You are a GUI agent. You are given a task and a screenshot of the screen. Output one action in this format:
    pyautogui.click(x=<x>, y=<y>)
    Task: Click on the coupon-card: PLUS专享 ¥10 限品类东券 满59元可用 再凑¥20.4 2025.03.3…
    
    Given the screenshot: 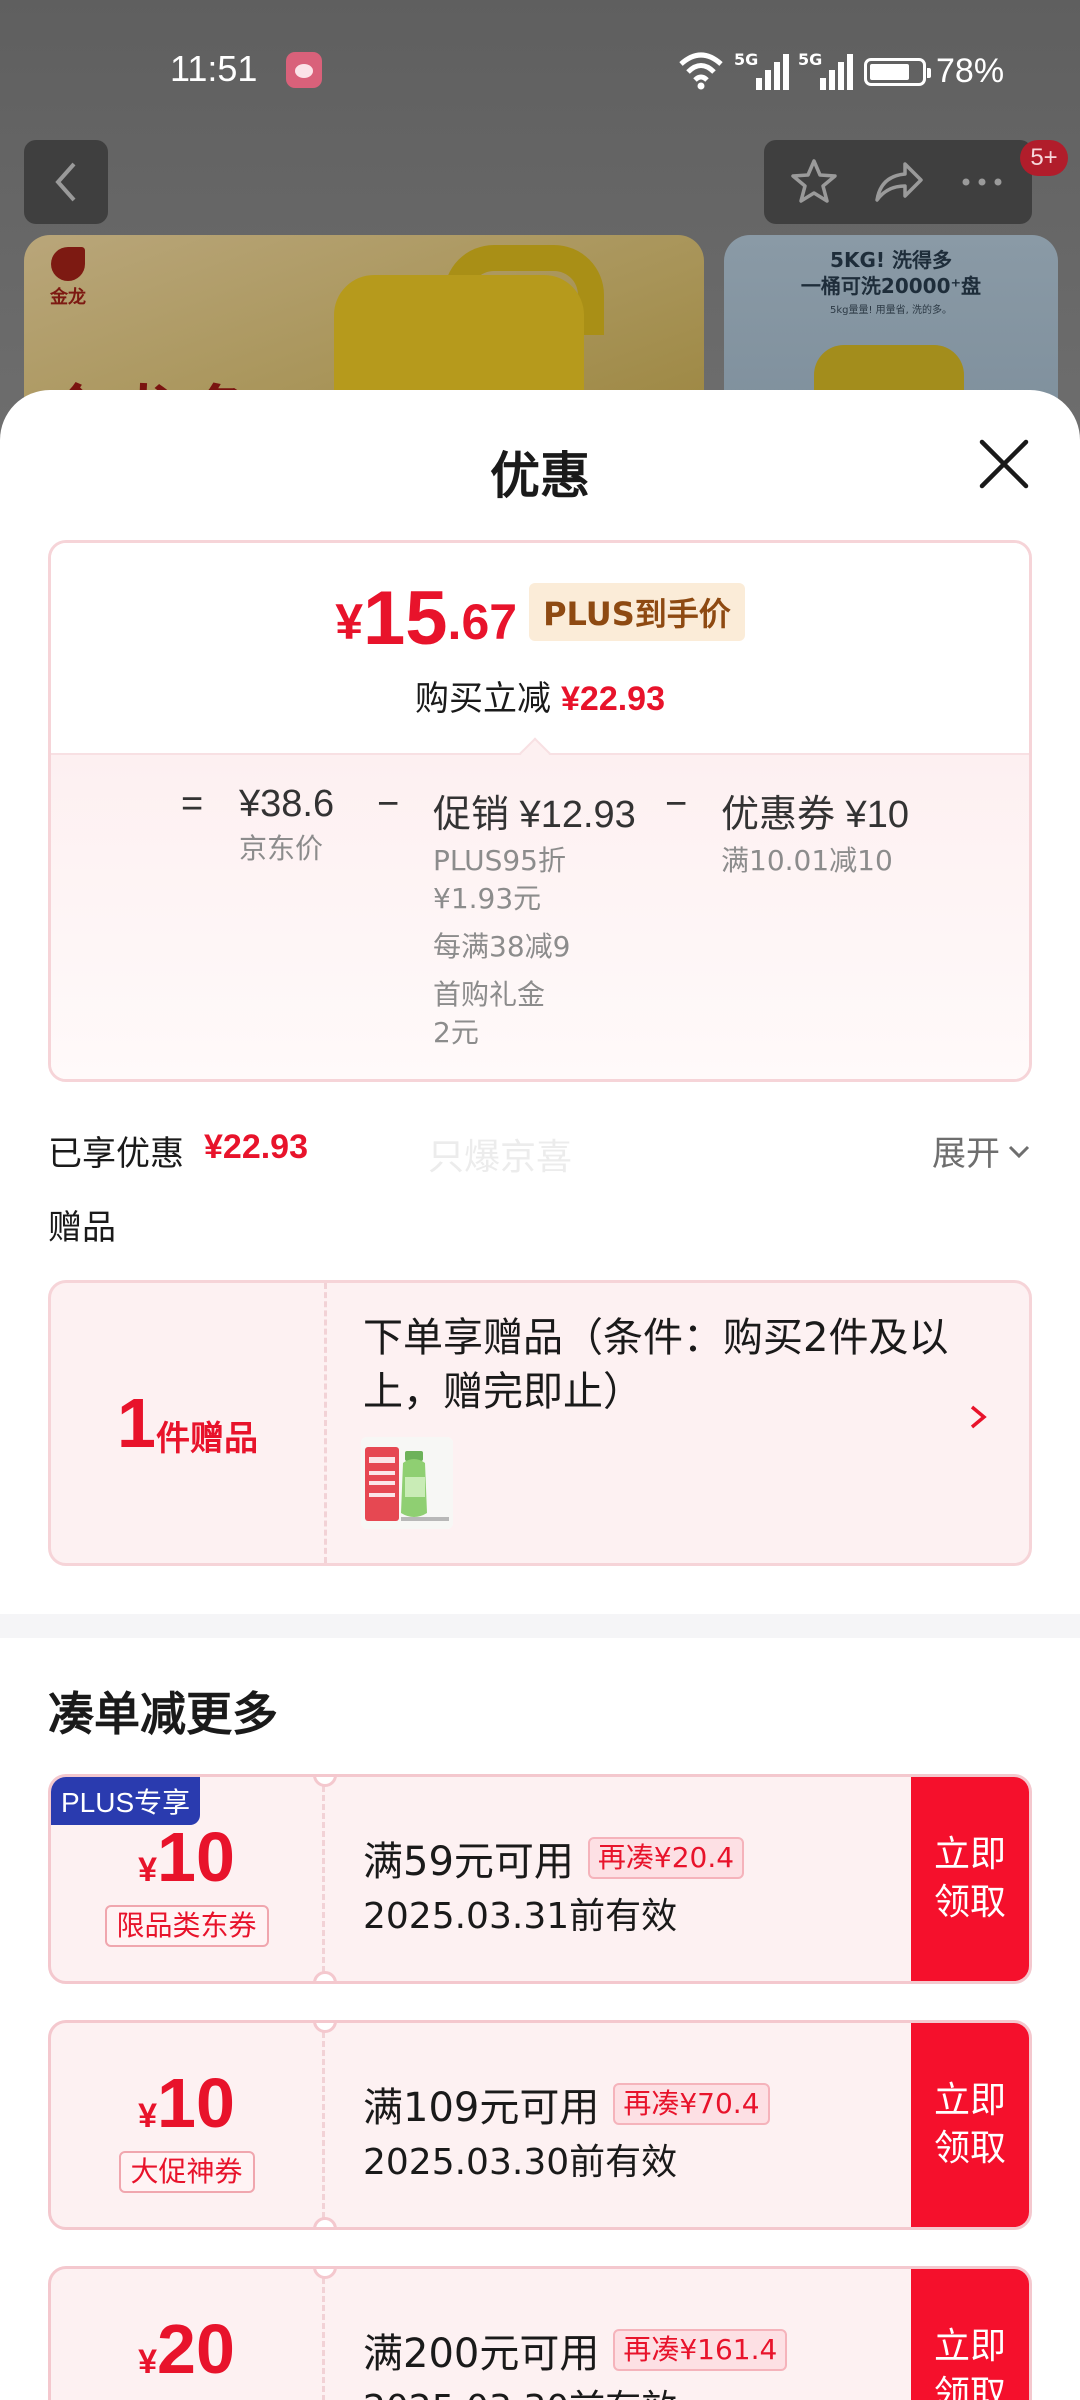 What is the action you would take?
    pyautogui.click(x=540, y=1879)
    